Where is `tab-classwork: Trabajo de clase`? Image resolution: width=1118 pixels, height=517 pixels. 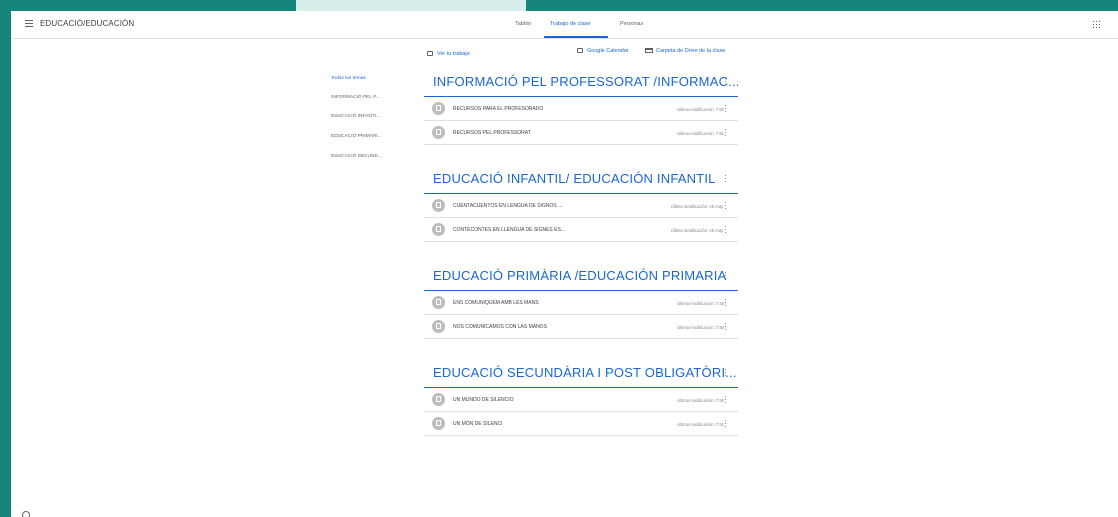
tab-classwork: Trabajo de clase is located at coordinates (570, 24).